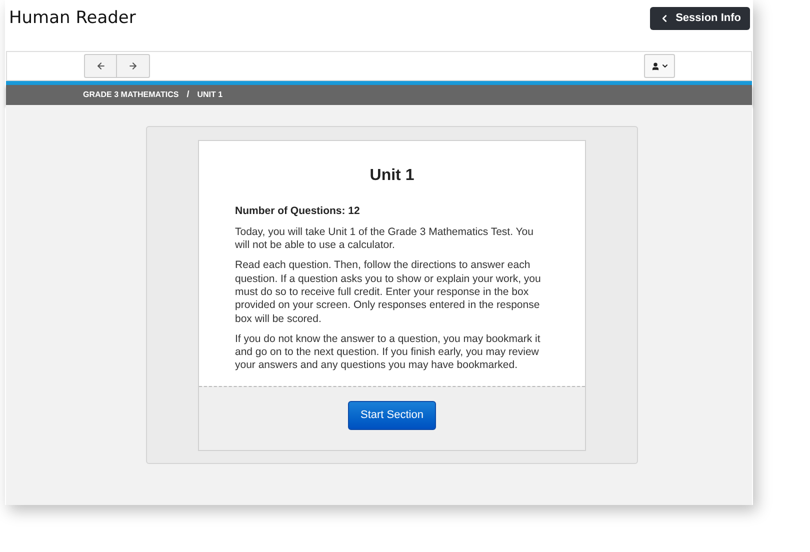 The width and height of the screenshot is (810, 552). I want to click on question-count: Number of Questions: 12, so click(298, 211).